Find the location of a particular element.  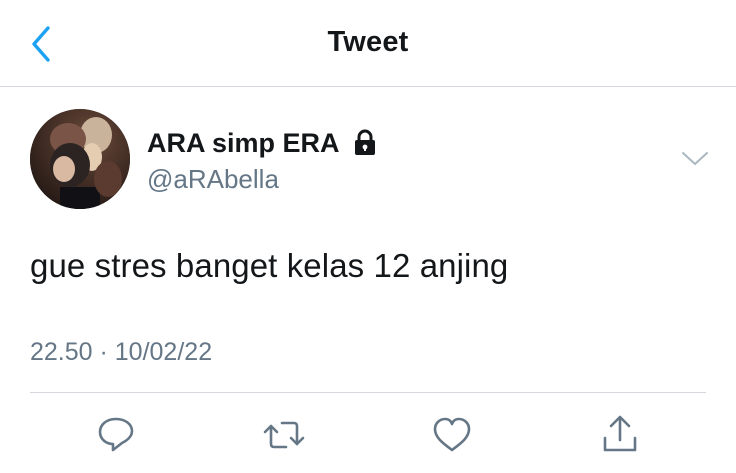

reply-button is located at coordinates (116, 435).